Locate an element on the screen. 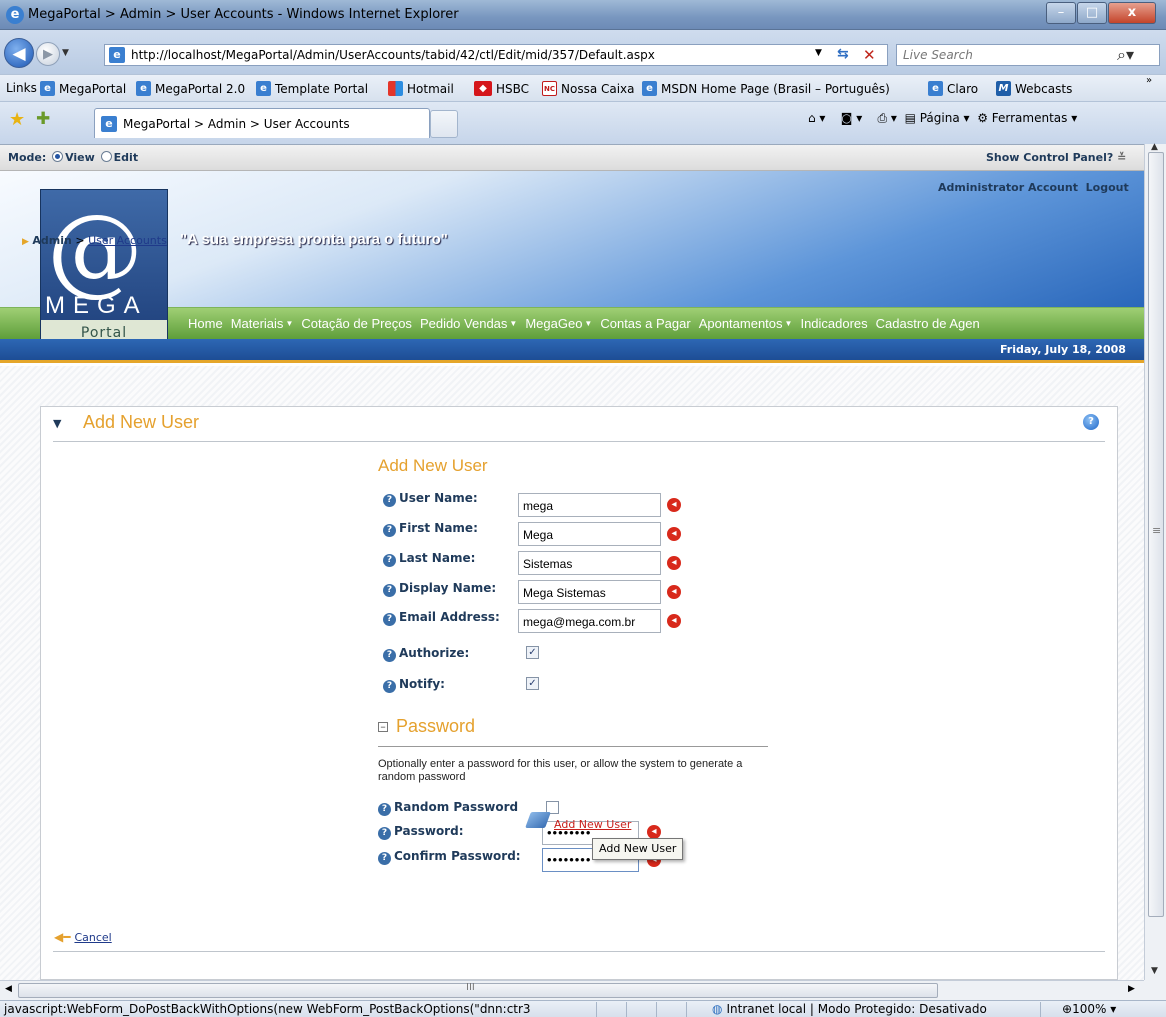 The width and height of the screenshot is (1166, 1017). scroll-right-icon: ▶ is located at coordinates (1131, 989).